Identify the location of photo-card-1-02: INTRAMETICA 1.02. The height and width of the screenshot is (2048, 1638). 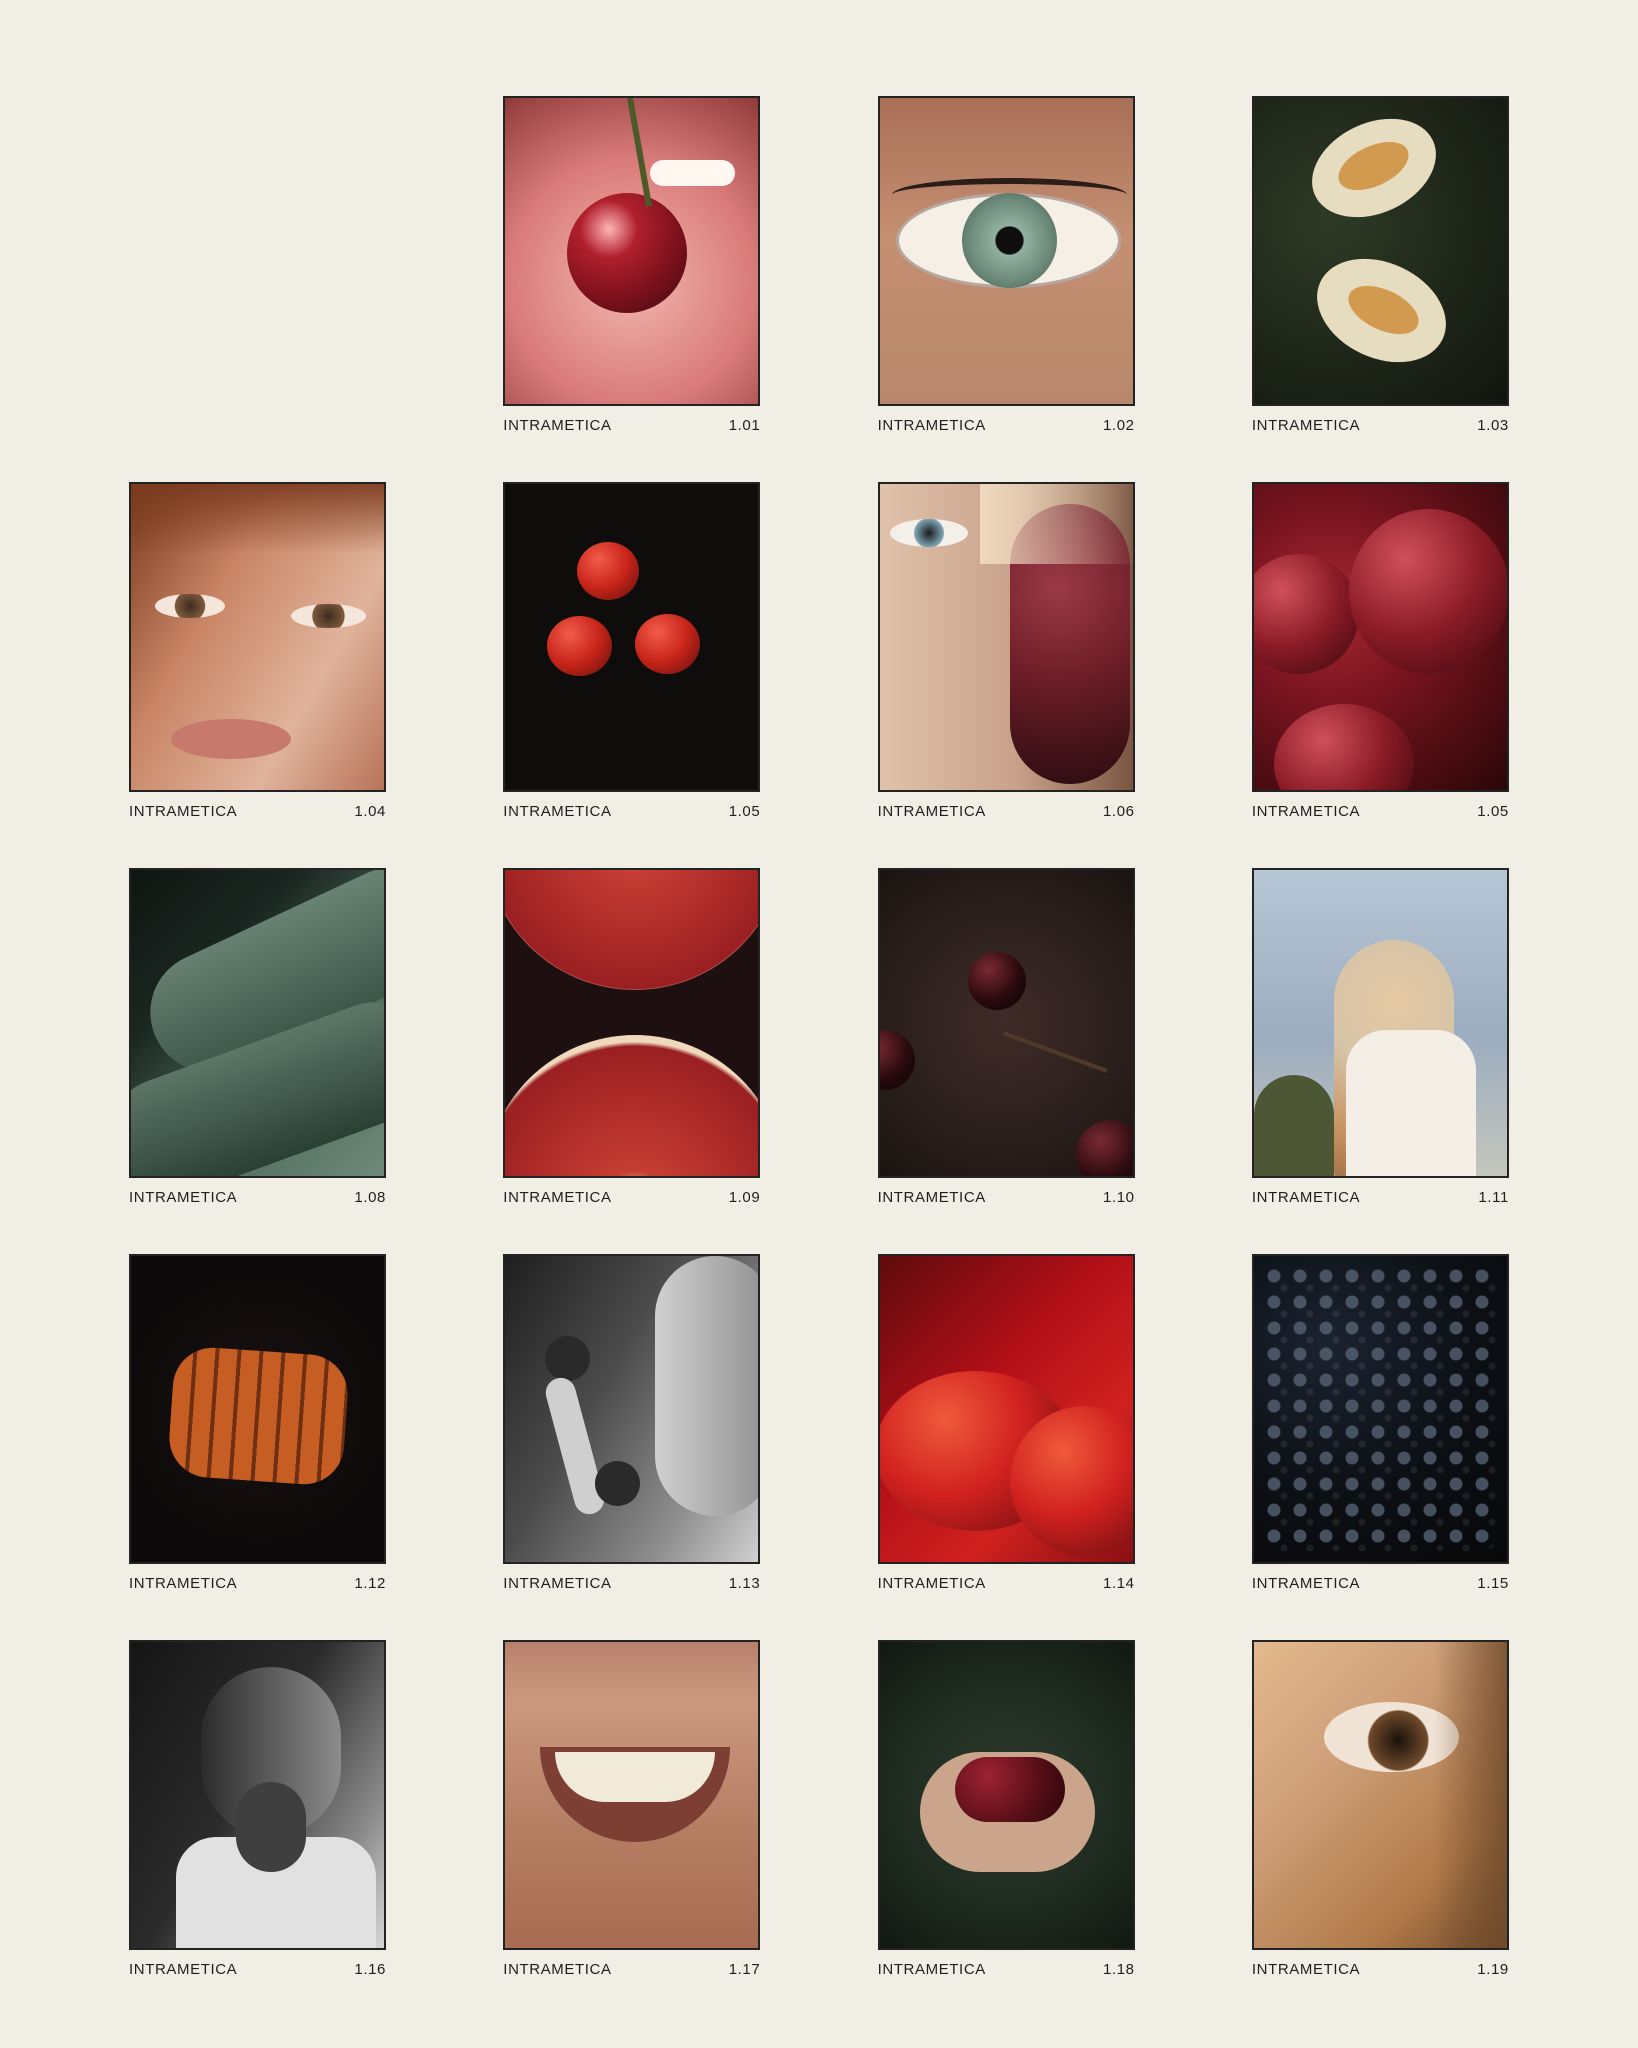
(1006, 264).